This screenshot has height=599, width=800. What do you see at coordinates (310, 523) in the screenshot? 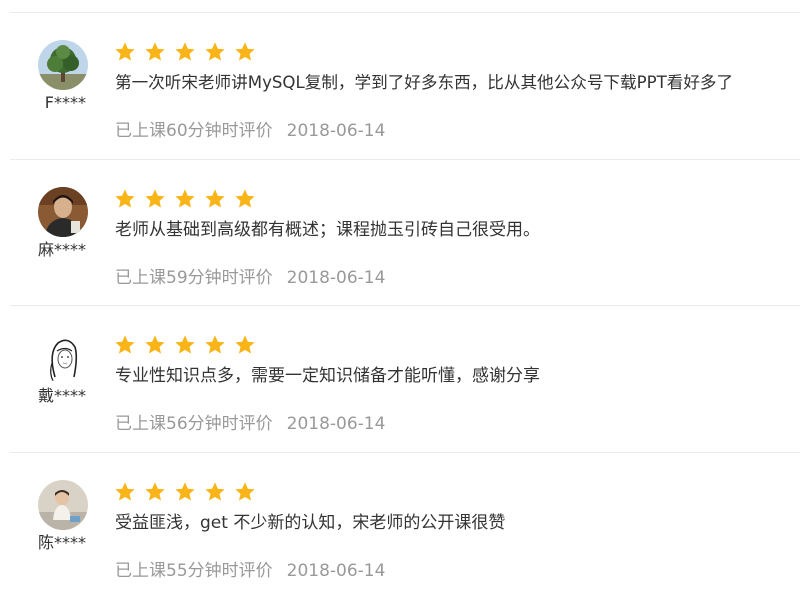
I see `review-comment: 受益匪浅，get 不少新的认知，宋老师的公开课很赞` at bounding box center [310, 523].